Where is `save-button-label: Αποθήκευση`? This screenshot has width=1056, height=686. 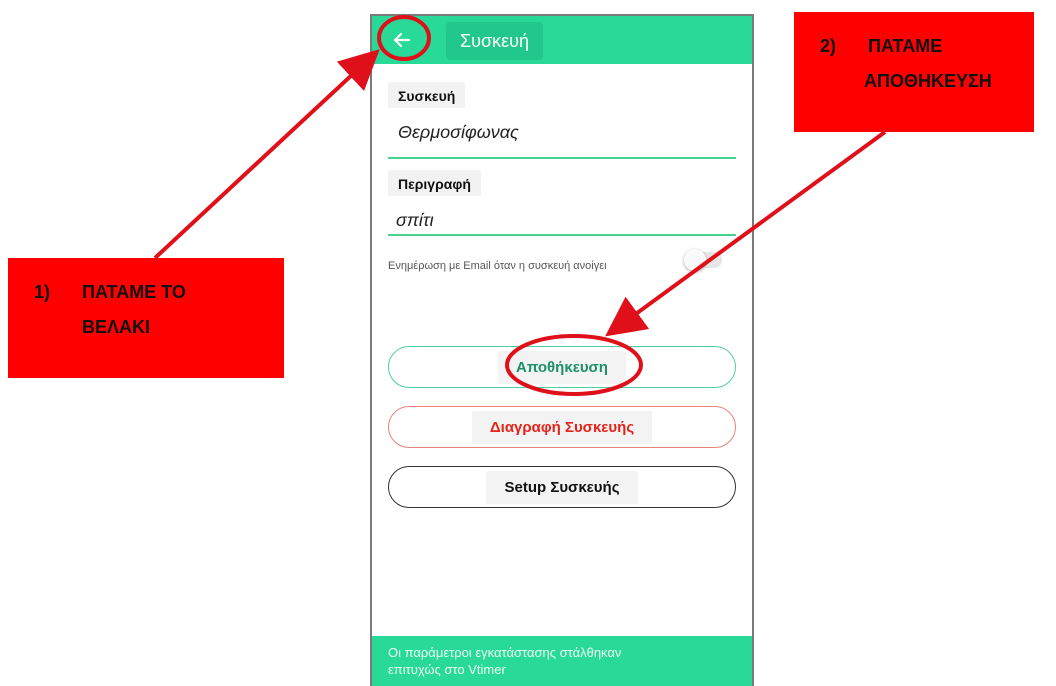 save-button-label: Αποθήκευση is located at coordinates (562, 367).